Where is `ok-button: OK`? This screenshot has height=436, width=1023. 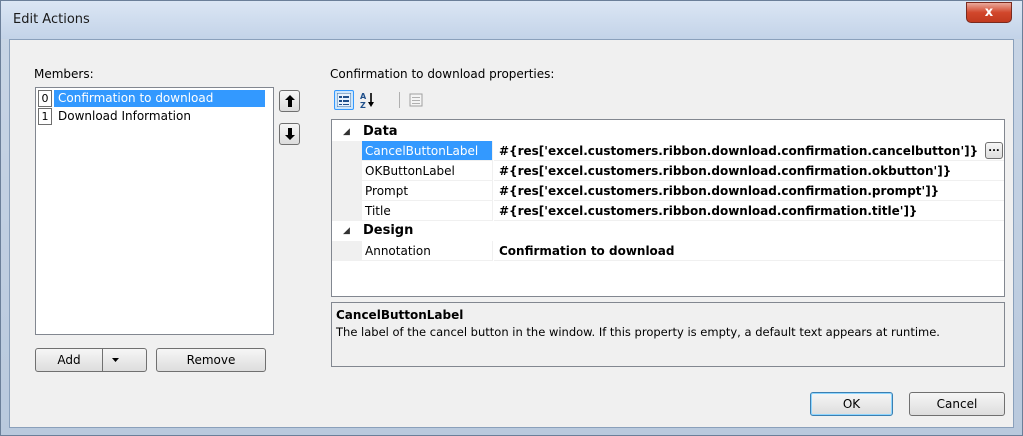
ok-button: OK is located at coordinates (851, 404).